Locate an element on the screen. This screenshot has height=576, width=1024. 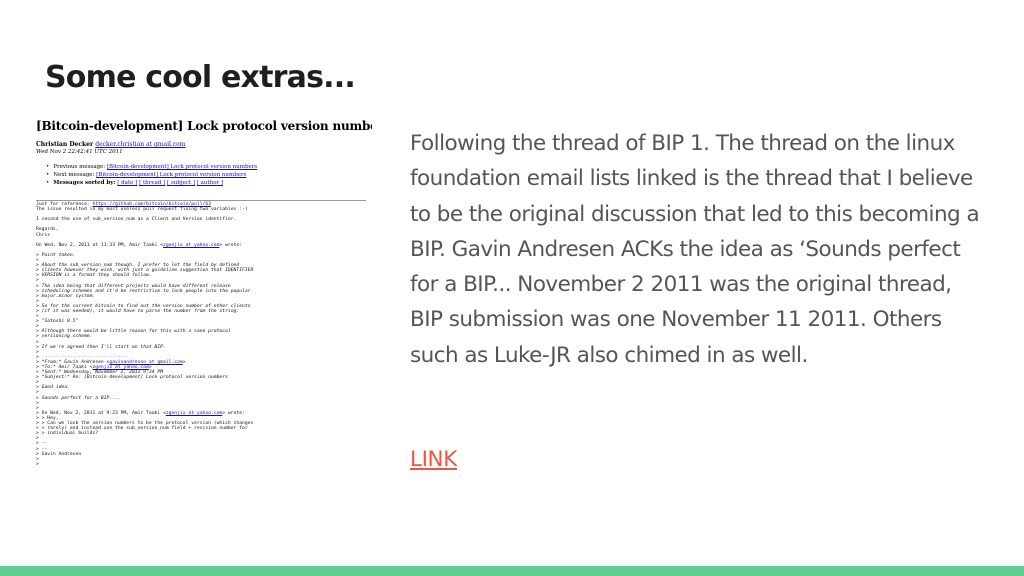
sort-author-link: [ author ] is located at coordinates (210, 183).